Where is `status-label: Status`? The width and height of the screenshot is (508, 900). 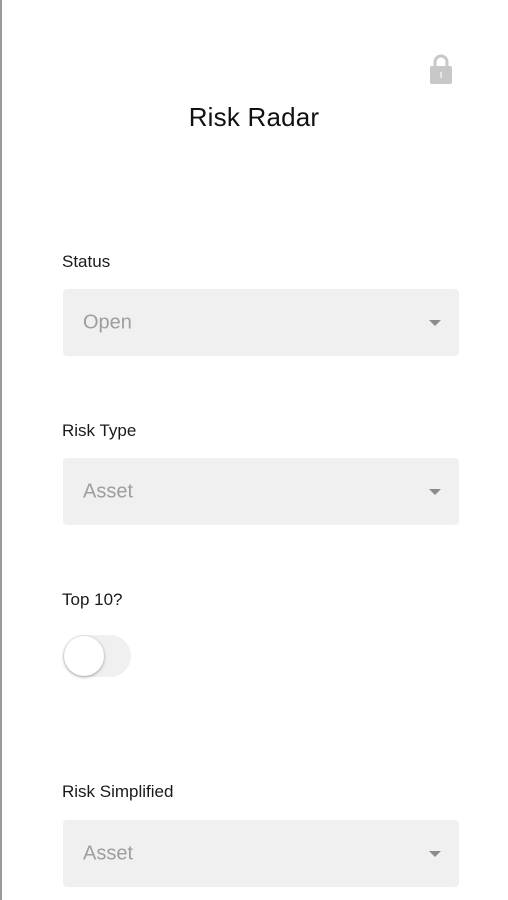 status-label: Status is located at coordinates (86, 261).